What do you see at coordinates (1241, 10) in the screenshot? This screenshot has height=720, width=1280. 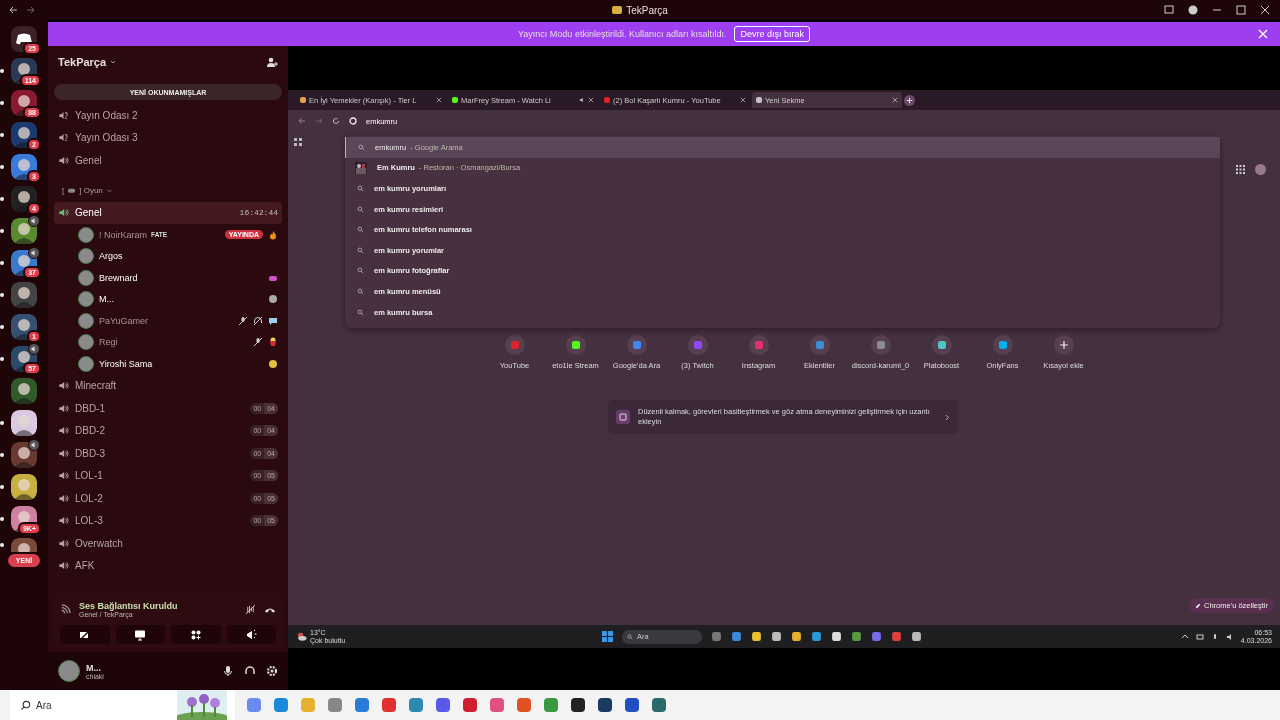 I see `maximize-icon` at bounding box center [1241, 10].